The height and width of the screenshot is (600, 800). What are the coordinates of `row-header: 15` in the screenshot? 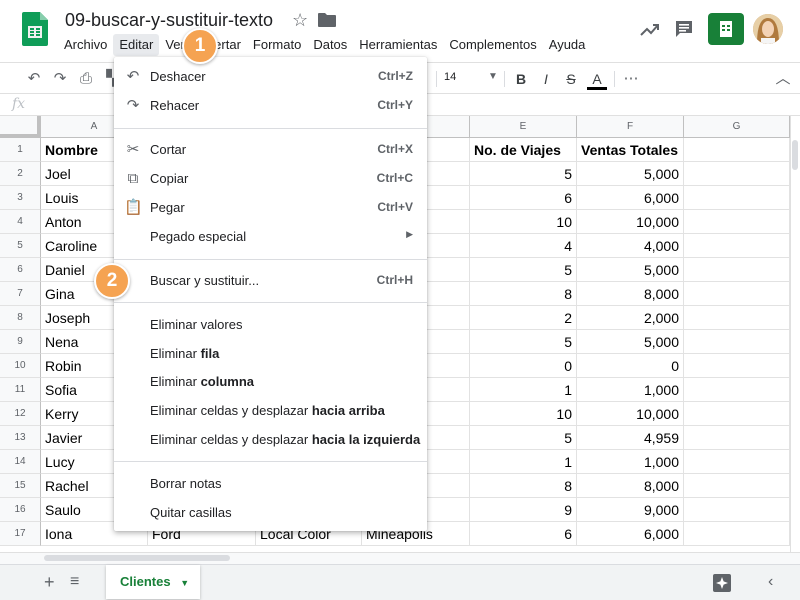 It's located at (20, 486).